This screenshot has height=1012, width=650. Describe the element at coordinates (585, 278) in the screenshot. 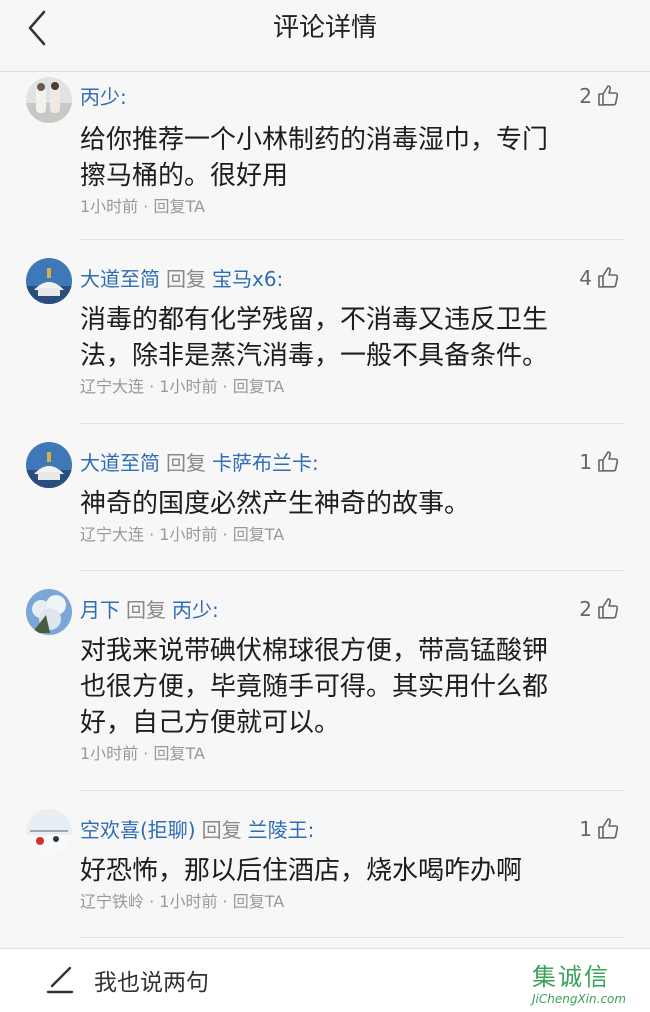

I see `like-count: 4` at that location.